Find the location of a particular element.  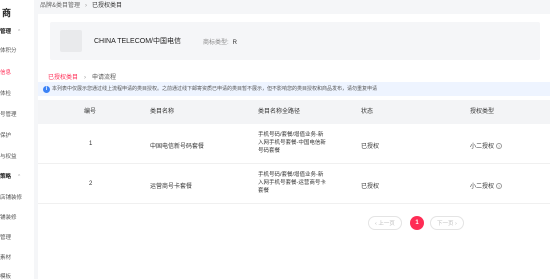

sidebar-item-rights: 与权益 is located at coordinates (8, 156).